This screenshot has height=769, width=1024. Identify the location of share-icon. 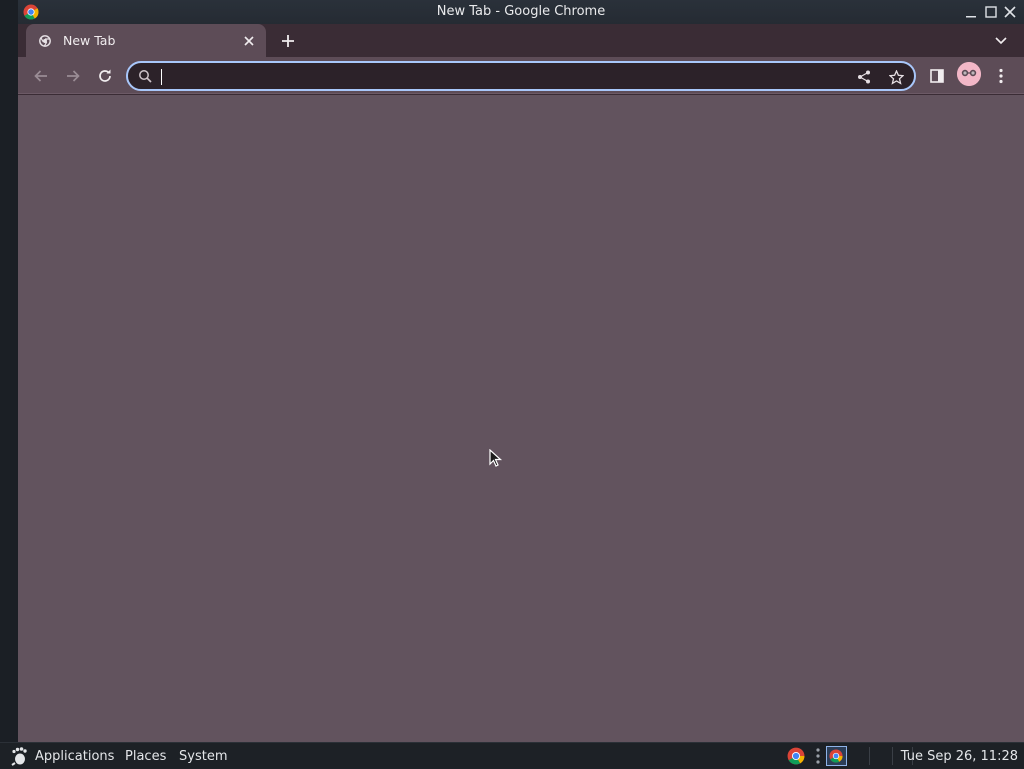
(864, 77).